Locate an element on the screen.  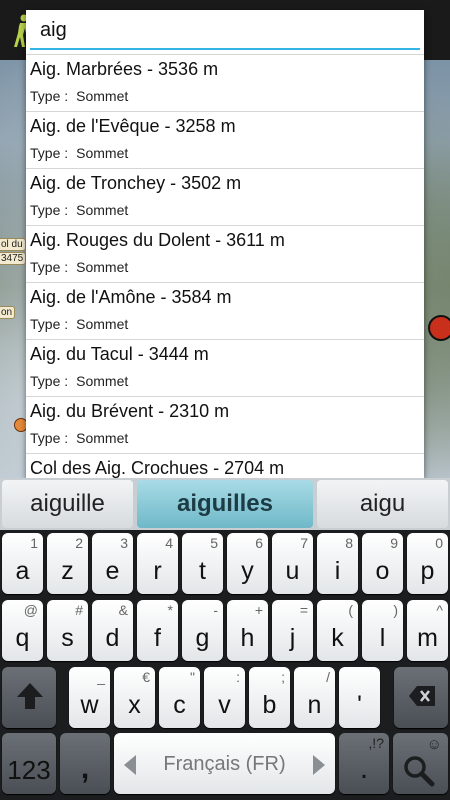
search-input is located at coordinates (225, 30).